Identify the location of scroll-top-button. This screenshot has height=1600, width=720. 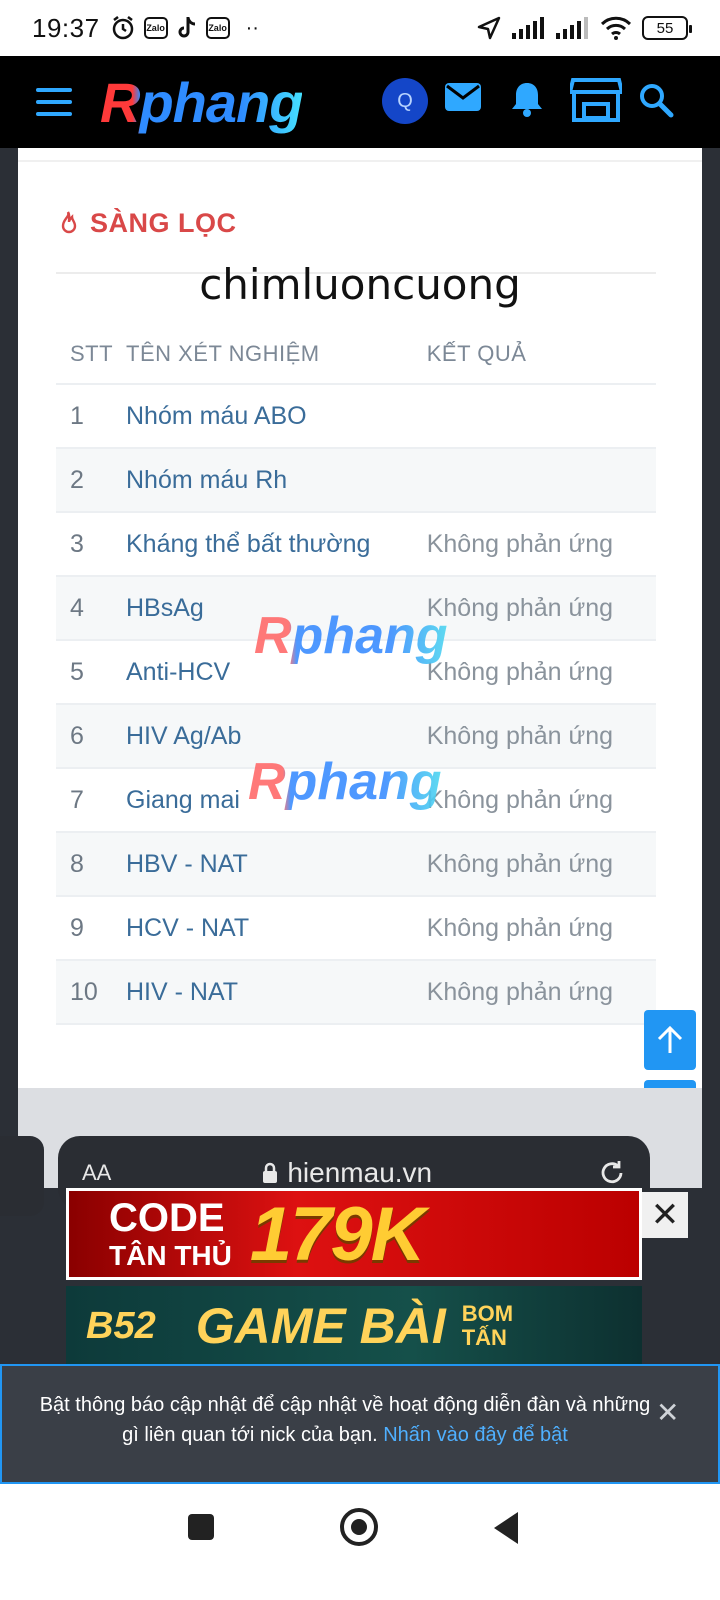
(670, 1040).